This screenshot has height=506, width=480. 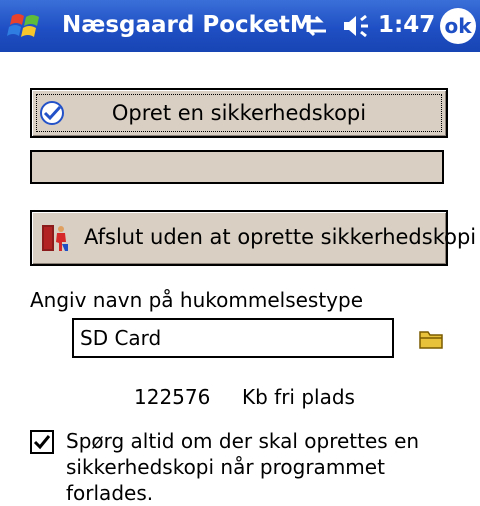 I want to click on title-bar: Næsgaard PocketM 1:47 ok, so click(x=240, y=26).